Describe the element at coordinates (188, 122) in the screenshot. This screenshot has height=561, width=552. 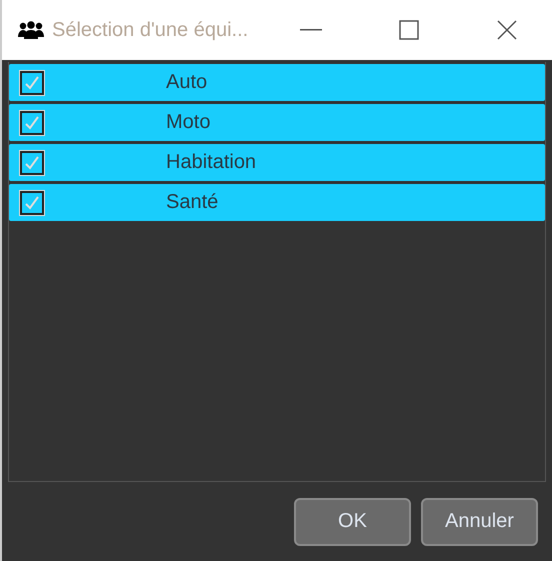
I see `item-label: Moto` at that location.